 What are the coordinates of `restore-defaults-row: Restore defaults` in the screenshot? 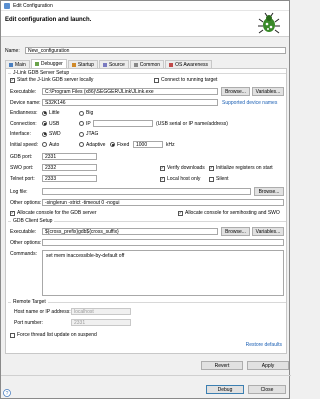 It's located at (264, 345).